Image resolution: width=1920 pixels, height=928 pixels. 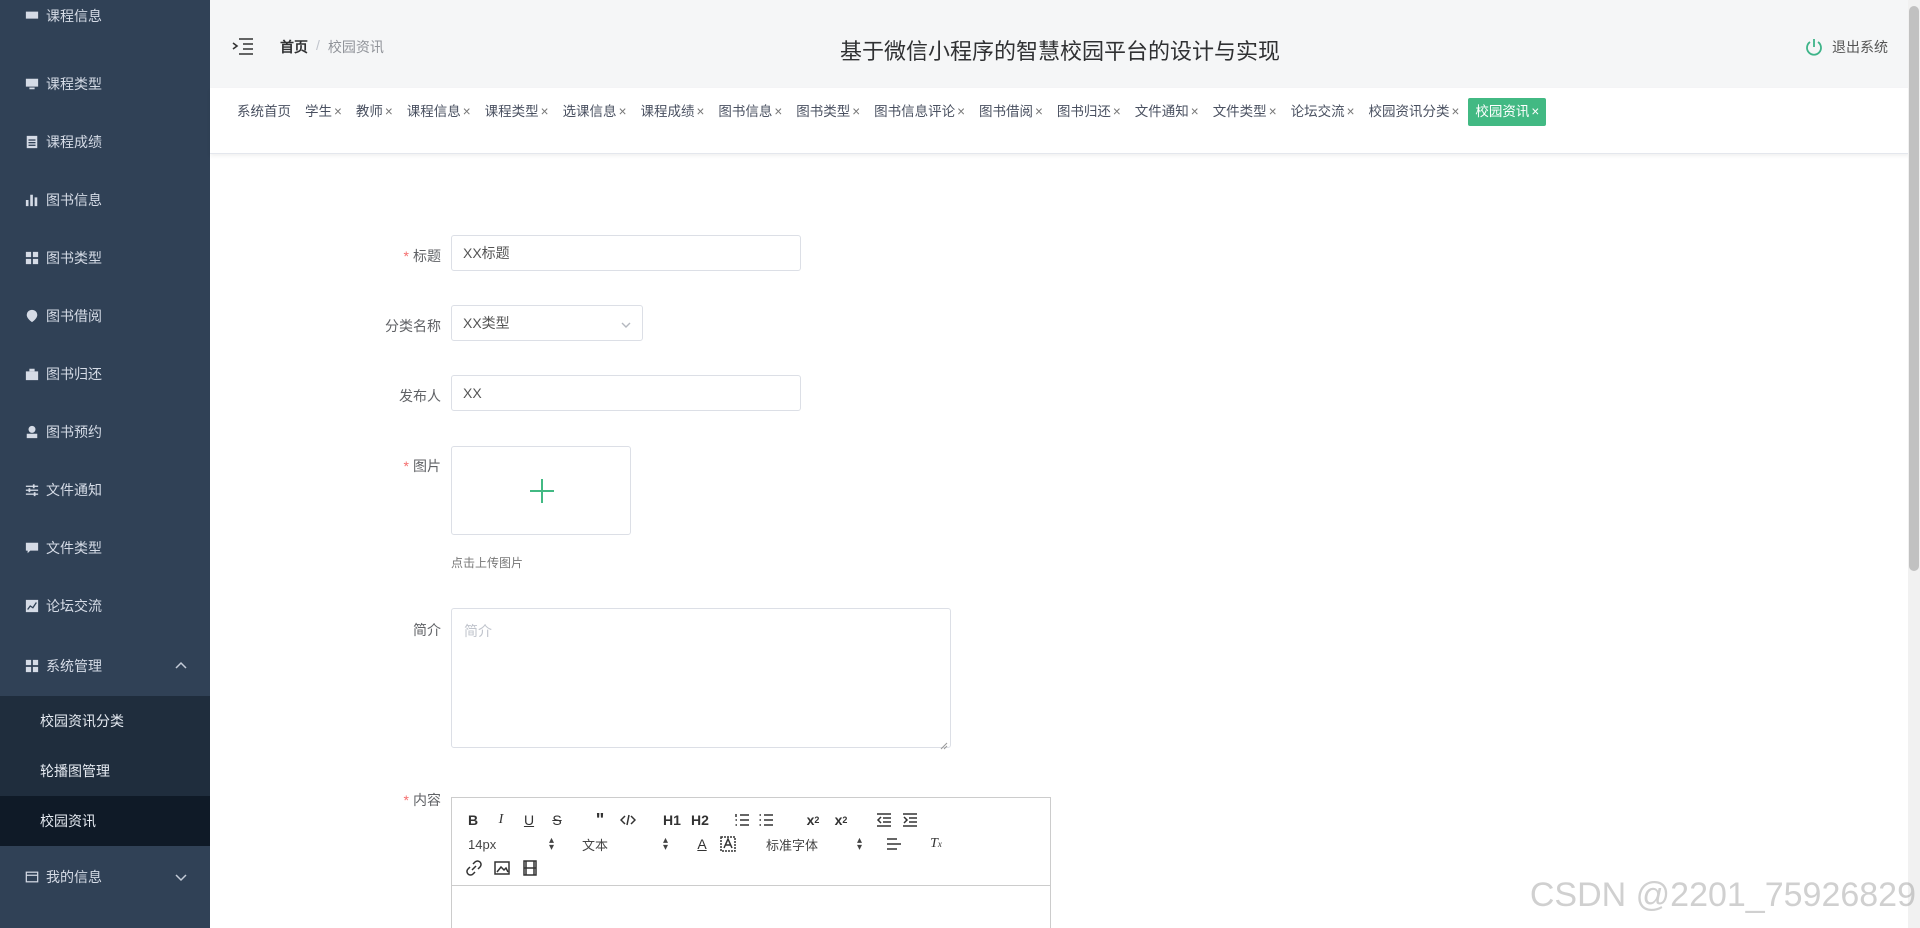 I want to click on bold-button: B, so click(x=473, y=820).